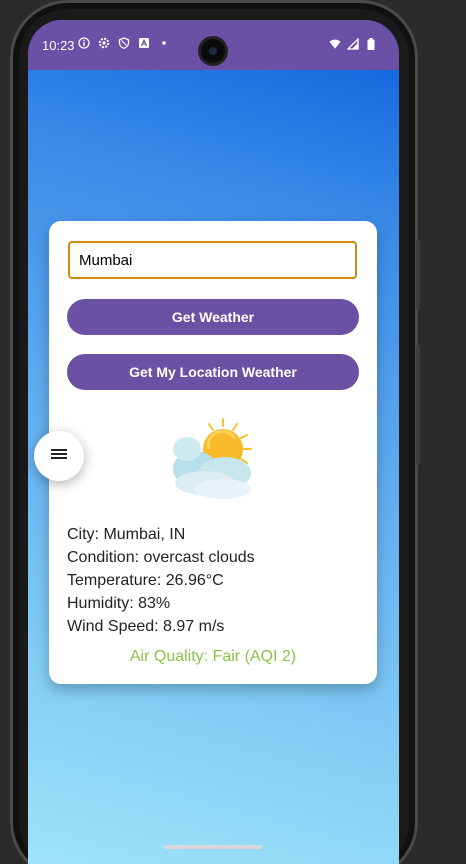 Image resolution: width=466 pixels, height=864 pixels. Describe the element at coordinates (104, 43) in the screenshot. I see `settings-icon` at that location.